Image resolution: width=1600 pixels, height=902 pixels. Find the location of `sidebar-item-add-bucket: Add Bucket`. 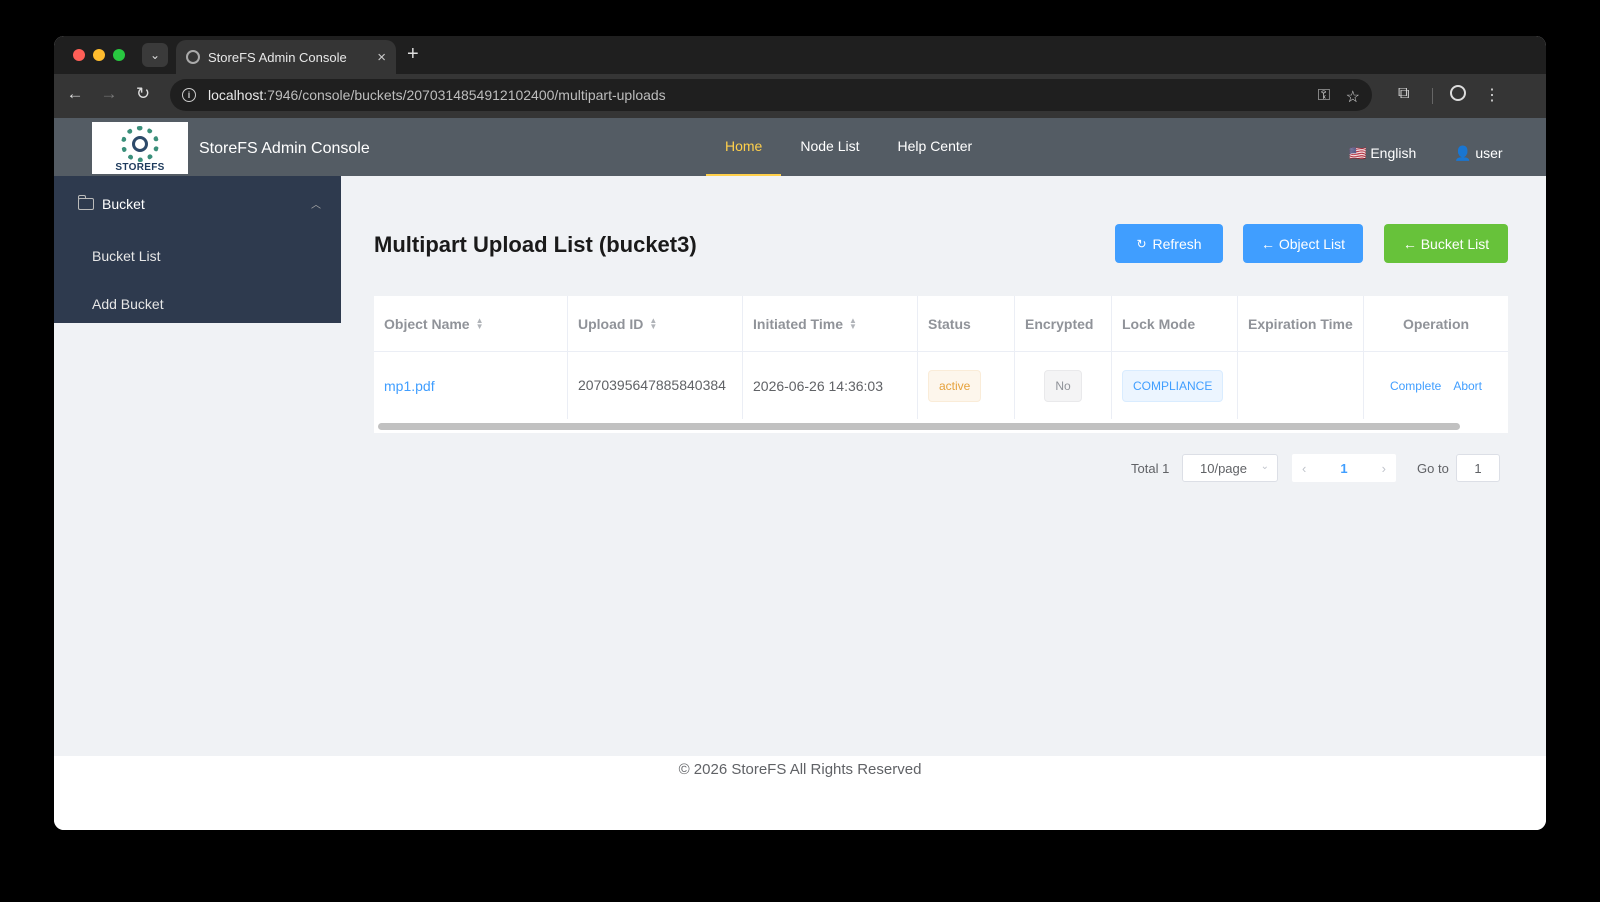

sidebar-item-add-bucket: Add Bucket is located at coordinates (197, 304).